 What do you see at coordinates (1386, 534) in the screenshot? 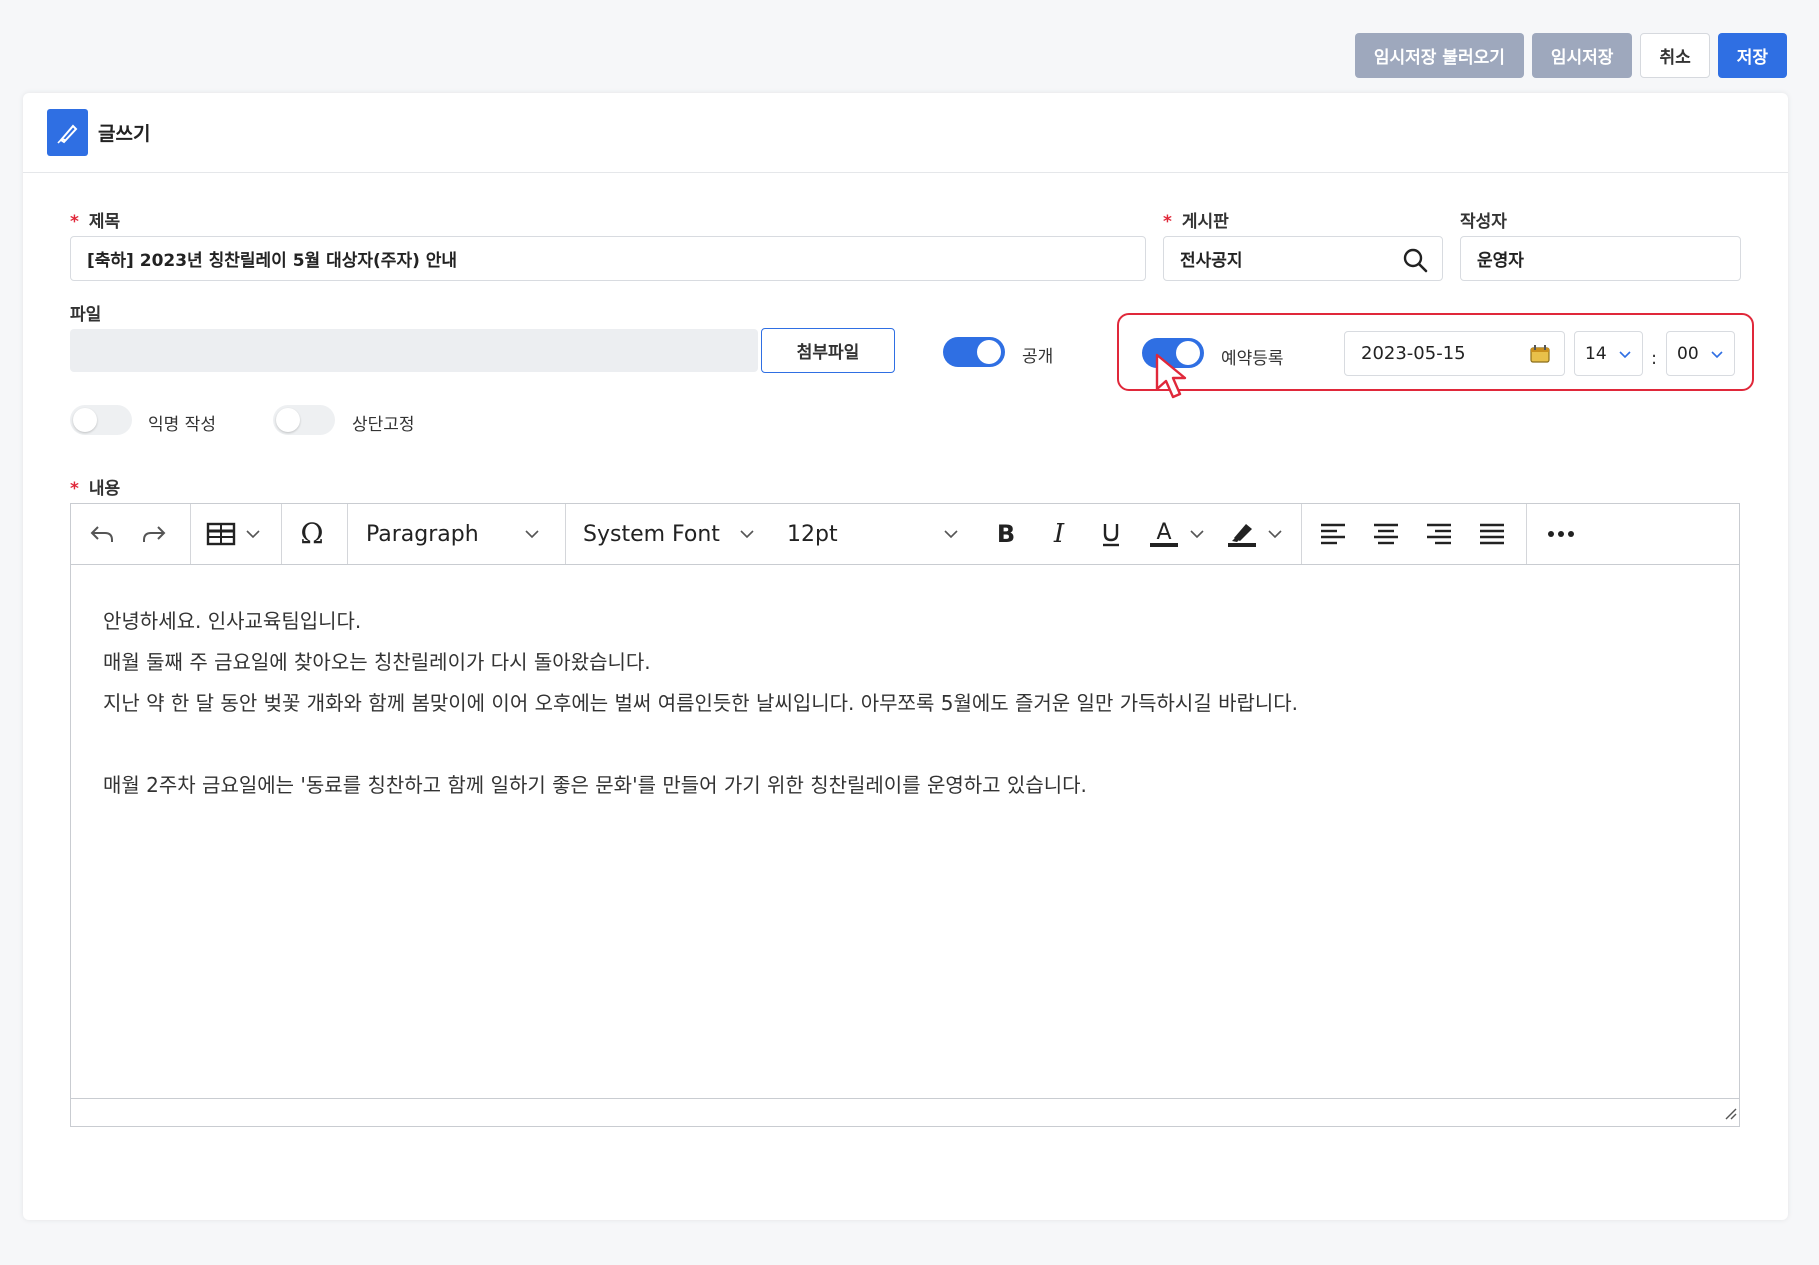
I see `align-center-icon` at bounding box center [1386, 534].